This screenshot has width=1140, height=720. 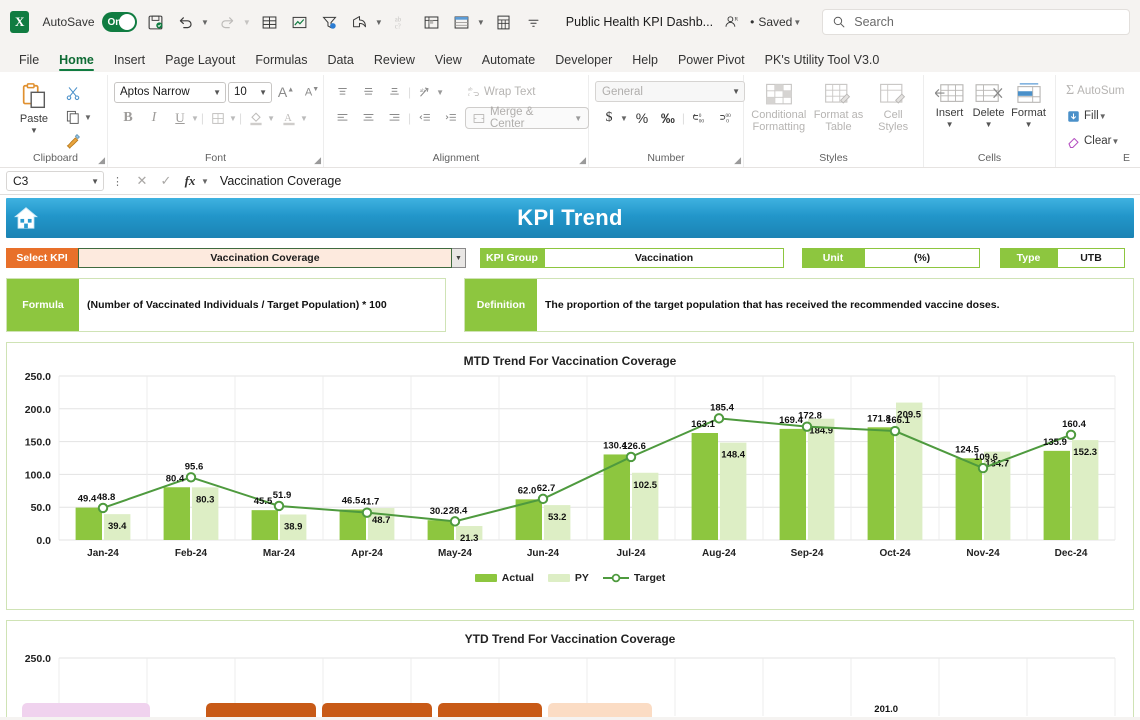 What do you see at coordinates (205, 22) in the screenshot?
I see `undo-dropdown-icon: ▼` at bounding box center [205, 22].